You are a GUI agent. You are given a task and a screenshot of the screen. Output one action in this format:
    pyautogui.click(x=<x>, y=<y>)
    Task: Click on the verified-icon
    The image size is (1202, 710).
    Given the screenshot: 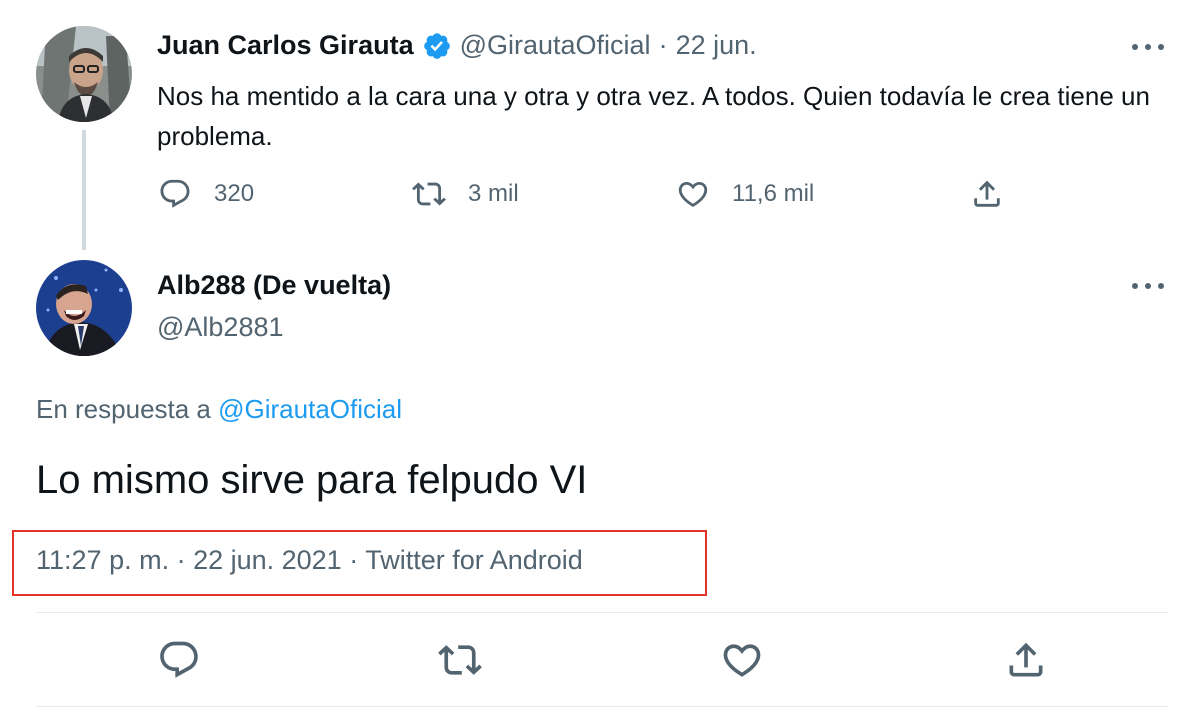 What is the action you would take?
    pyautogui.click(x=436, y=45)
    